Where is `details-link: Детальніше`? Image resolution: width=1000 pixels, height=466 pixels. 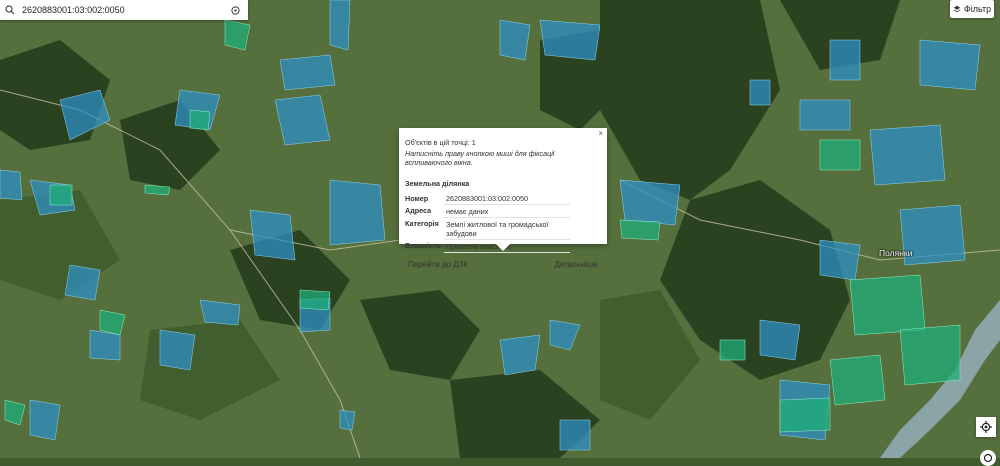
details-link: Детальніше is located at coordinates (576, 264).